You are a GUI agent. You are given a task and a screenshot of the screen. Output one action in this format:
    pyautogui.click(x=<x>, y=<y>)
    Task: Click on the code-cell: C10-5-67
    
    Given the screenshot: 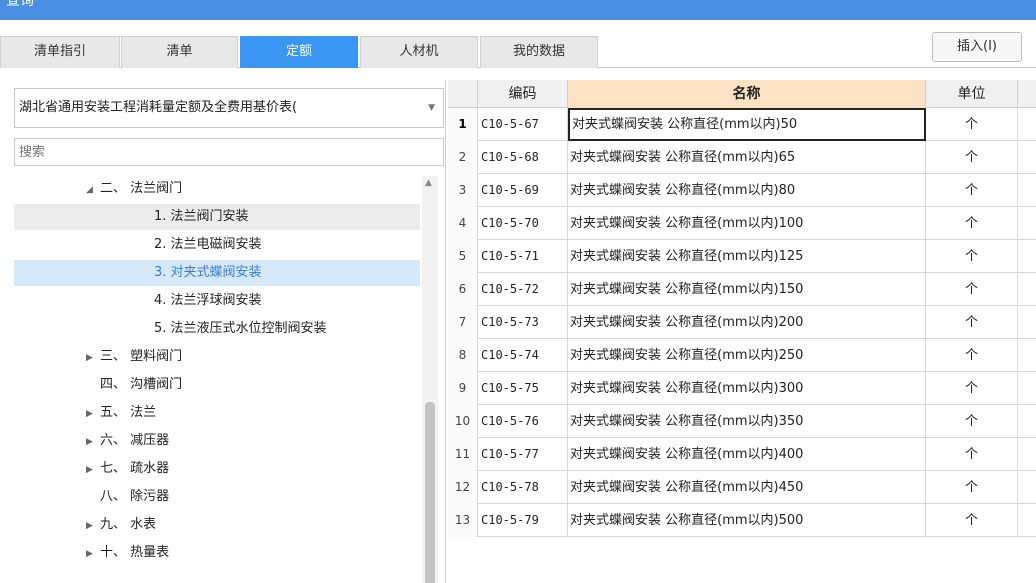 What is the action you would take?
    pyautogui.click(x=523, y=124)
    